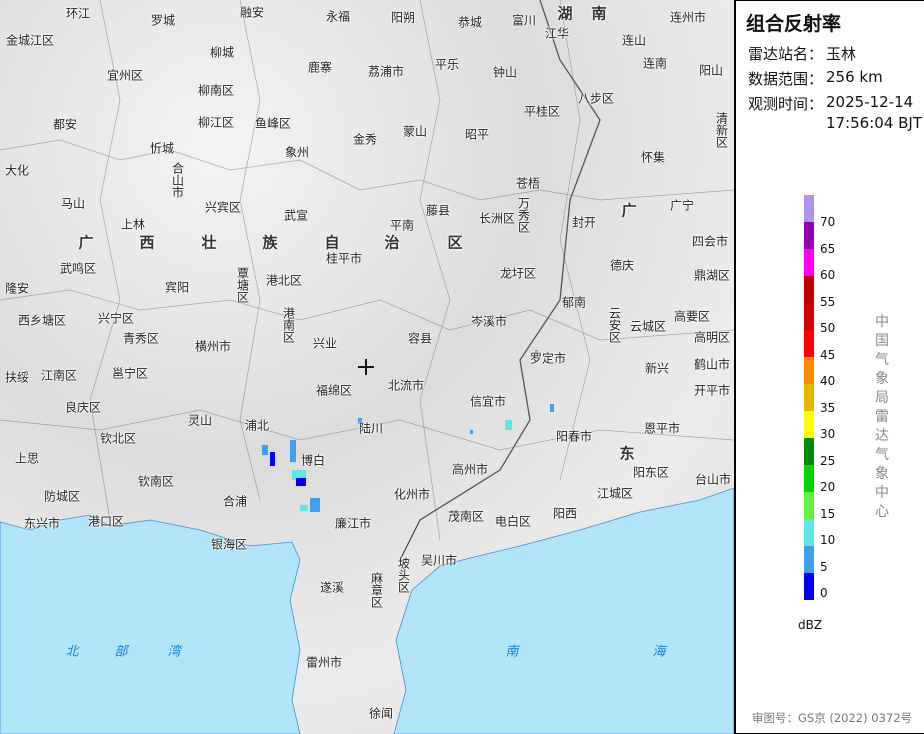 This screenshot has width=924, height=734. What do you see at coordinates (574, 302) in the screenshot?
I see `place-label: 郁南` at bounding box center [574, 302].